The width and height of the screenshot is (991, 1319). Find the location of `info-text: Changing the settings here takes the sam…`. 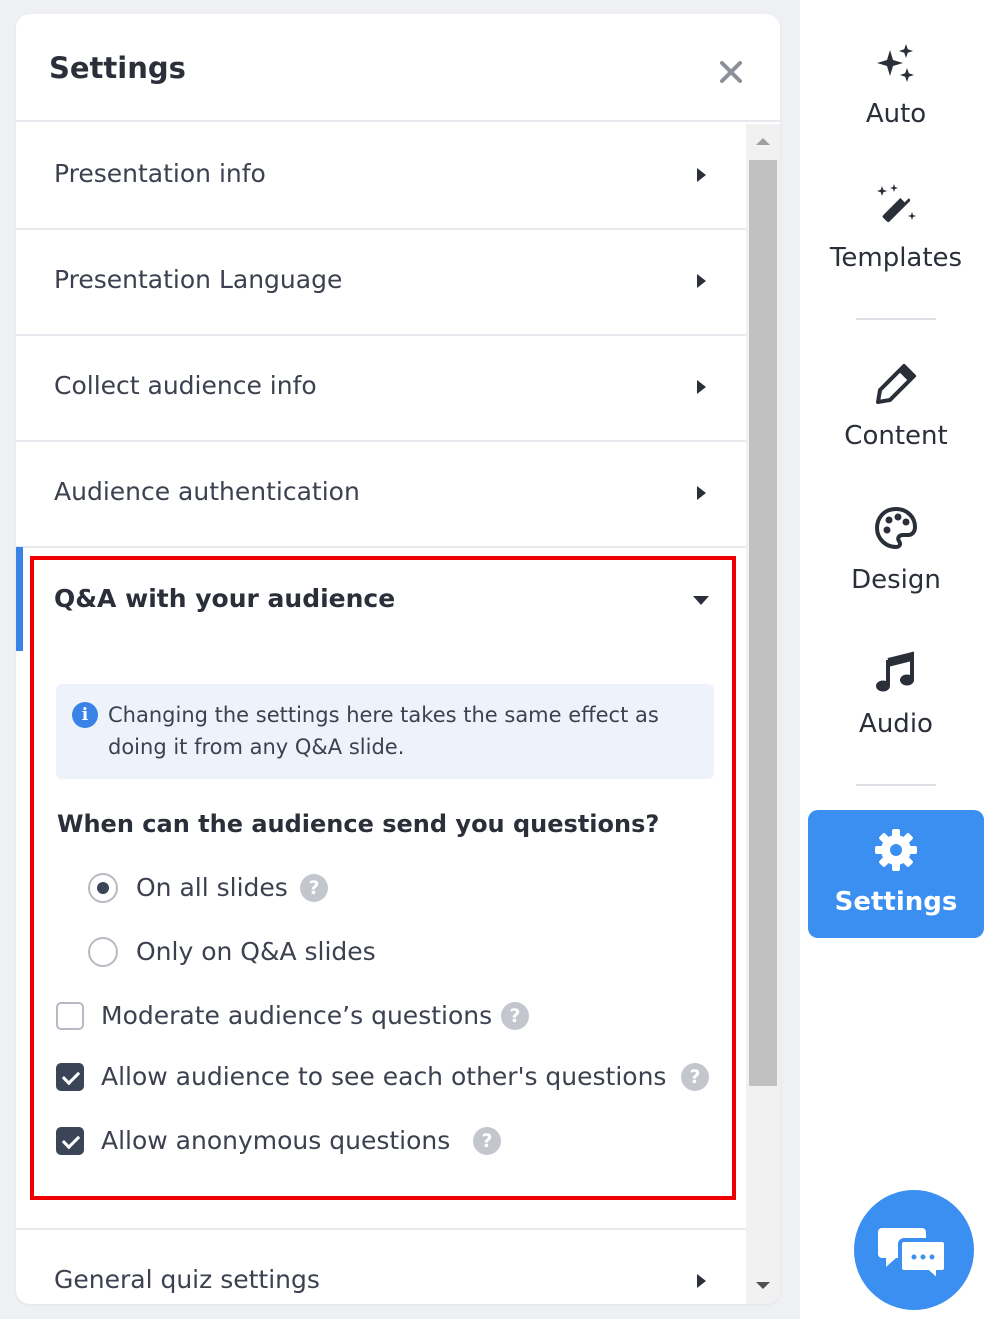

info-text: Changing the settings here takes the sam… is located at coordinates (383, 731).